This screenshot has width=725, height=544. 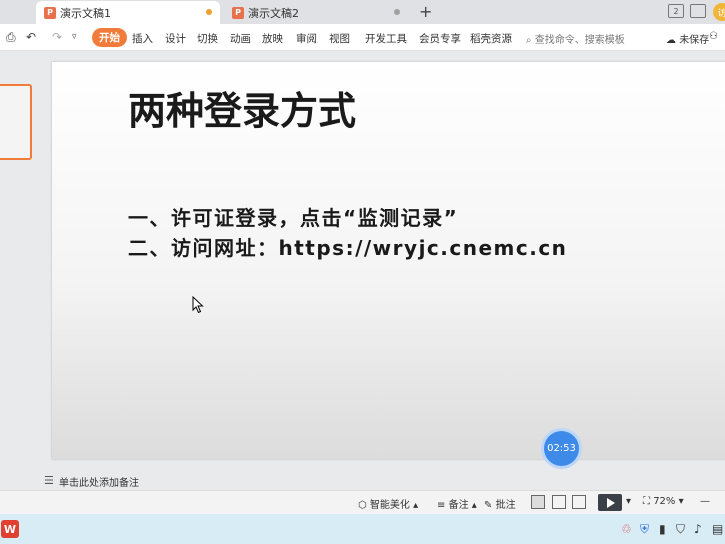 I want to click on zoom-out-icon: —, so click(x=705, y=501).